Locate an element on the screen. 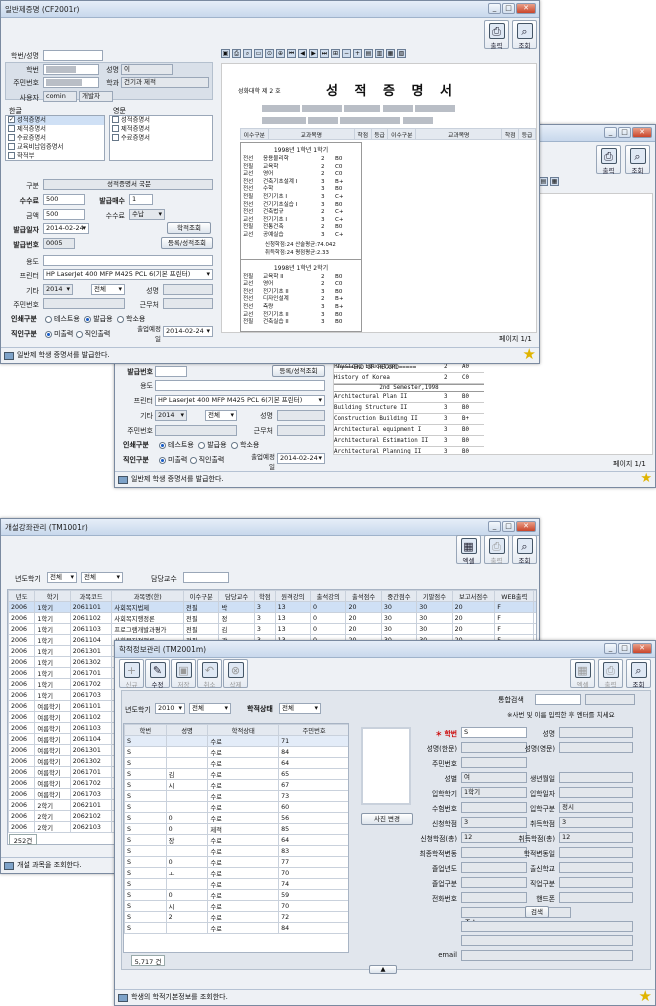 Image resolution: width=656 pixels, height=1006 pixels. zoom-icon: ⌕ is located at coordinates (247, 53).